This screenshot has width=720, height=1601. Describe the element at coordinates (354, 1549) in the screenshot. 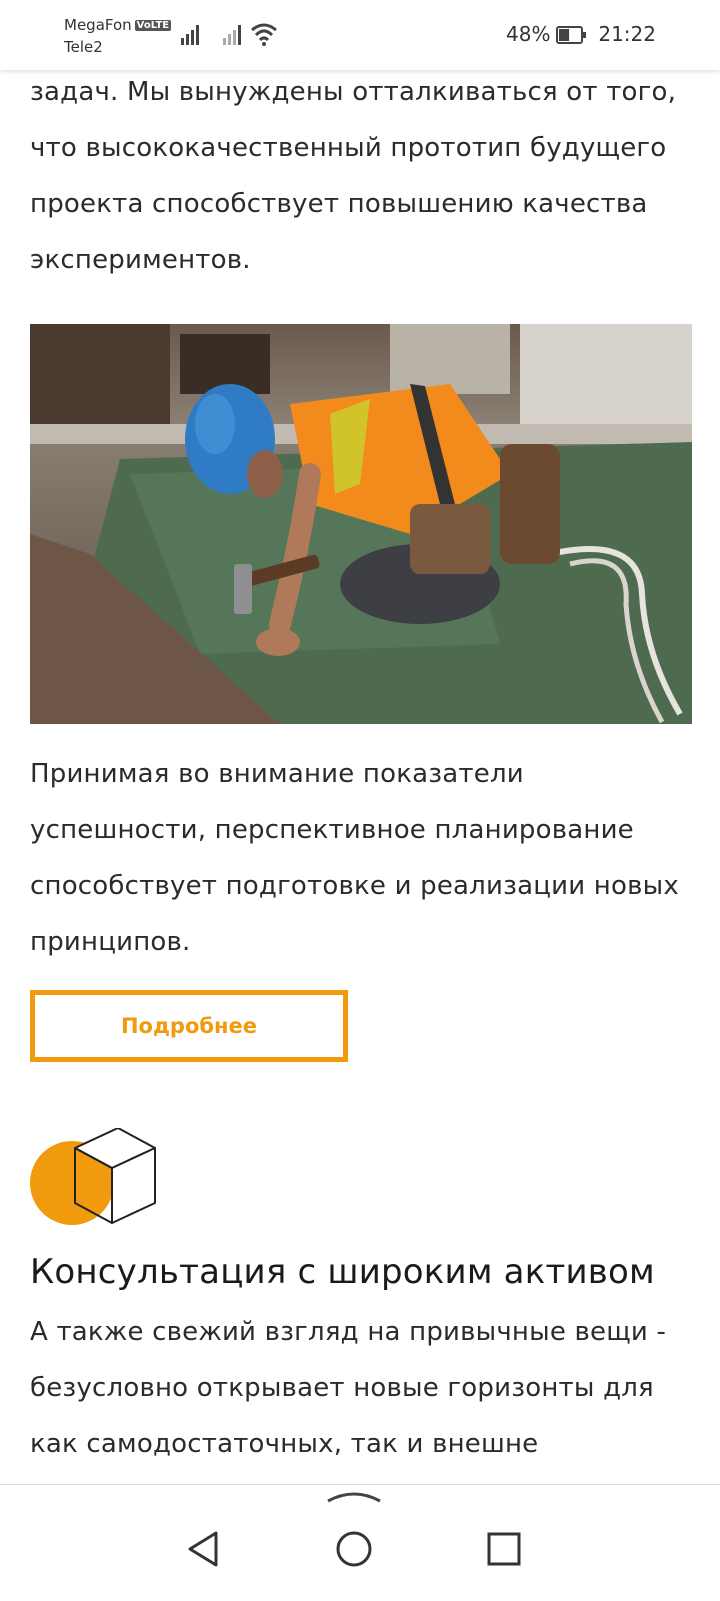

I see `home-icon` at that location.